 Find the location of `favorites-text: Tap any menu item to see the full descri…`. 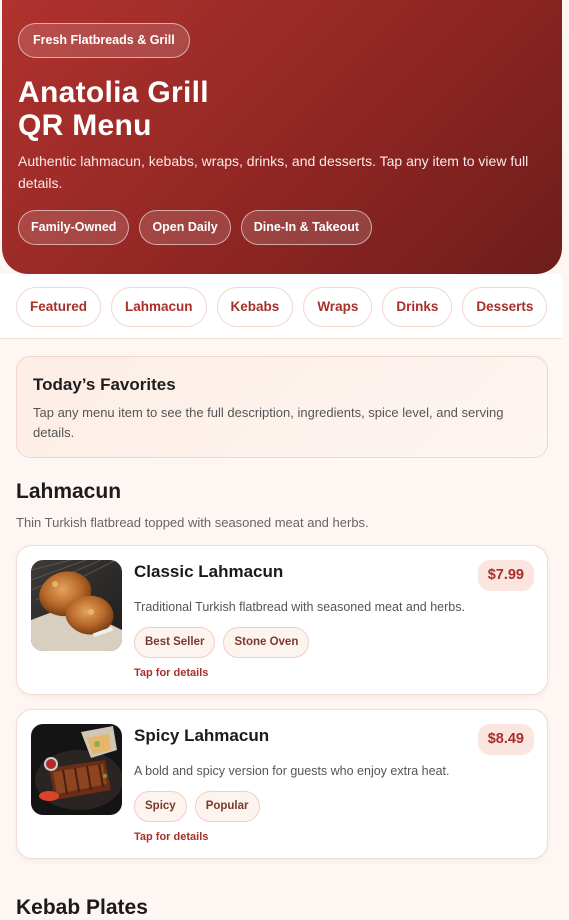

favorites-text: Tap any menu item to see the full descri… is located at coordinates (268, 422).